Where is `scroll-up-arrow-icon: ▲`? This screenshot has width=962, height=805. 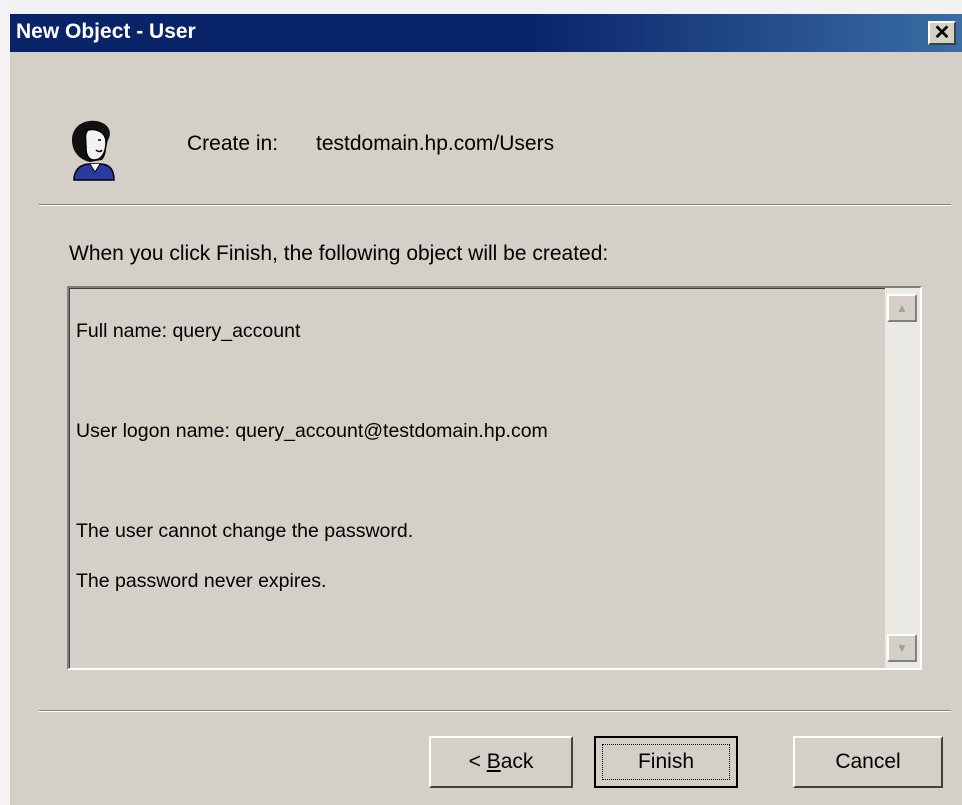 scroll-up-arrow-icon: ▲ is located at coordinates (902, 308).